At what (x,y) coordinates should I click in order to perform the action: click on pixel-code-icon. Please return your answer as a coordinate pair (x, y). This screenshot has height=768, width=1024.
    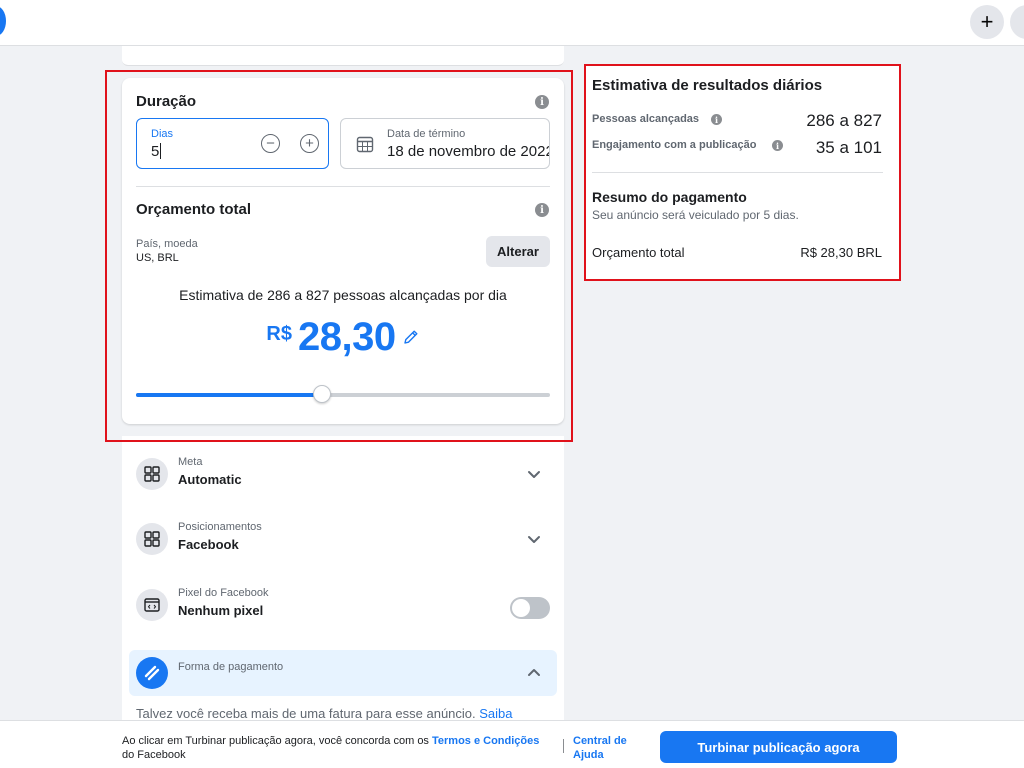
    Looking at the image, I should click on (152, 605).